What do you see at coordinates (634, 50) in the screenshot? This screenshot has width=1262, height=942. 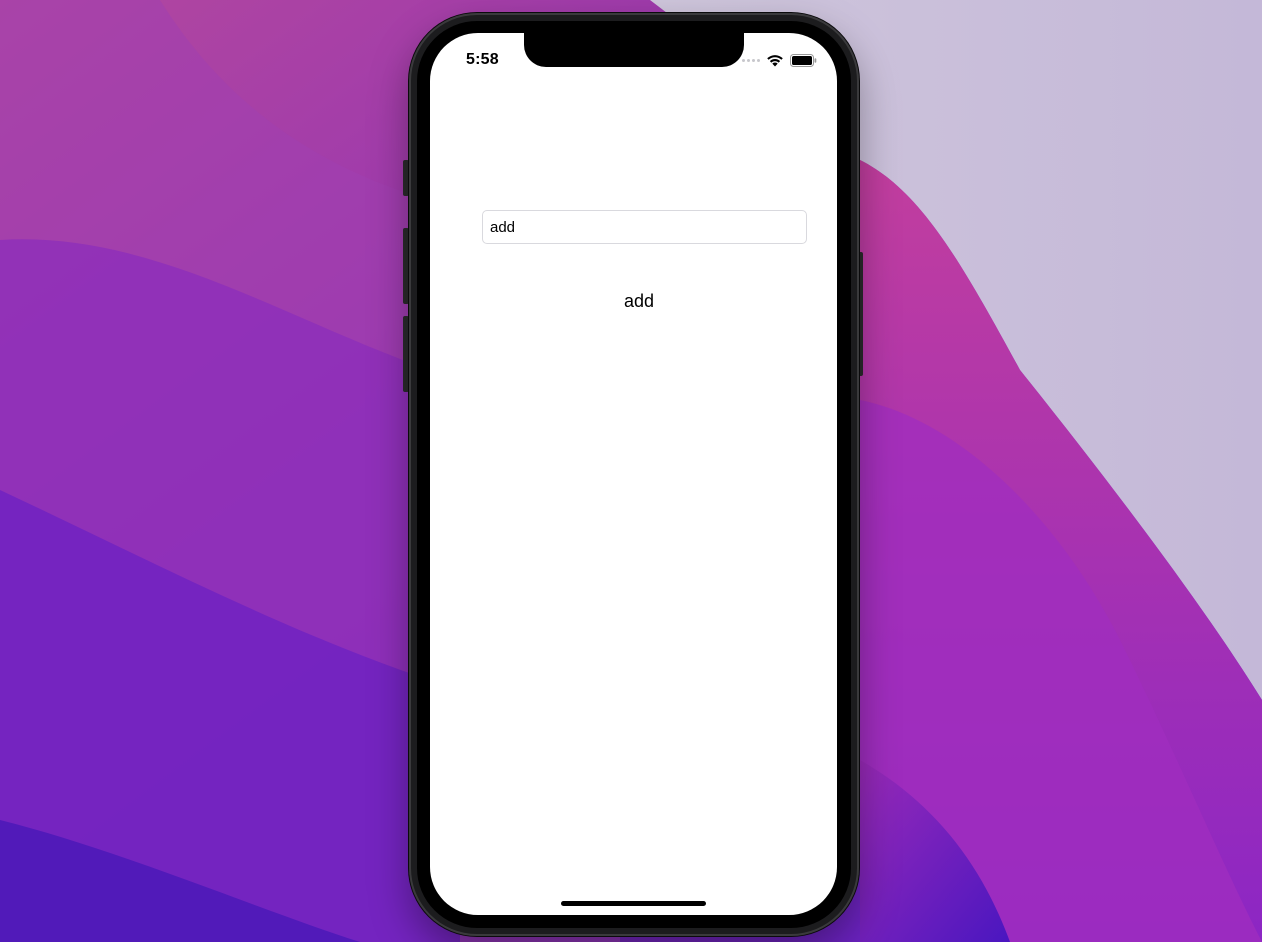 I see `notch` at bounding box center [634, 50].